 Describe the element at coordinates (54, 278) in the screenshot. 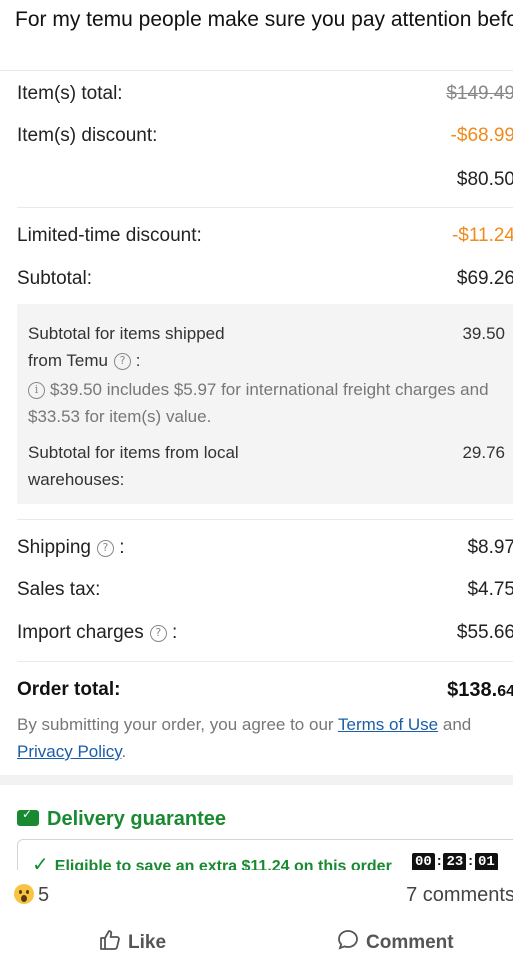

I see `subtotal-label: Subtotal:` at that location.